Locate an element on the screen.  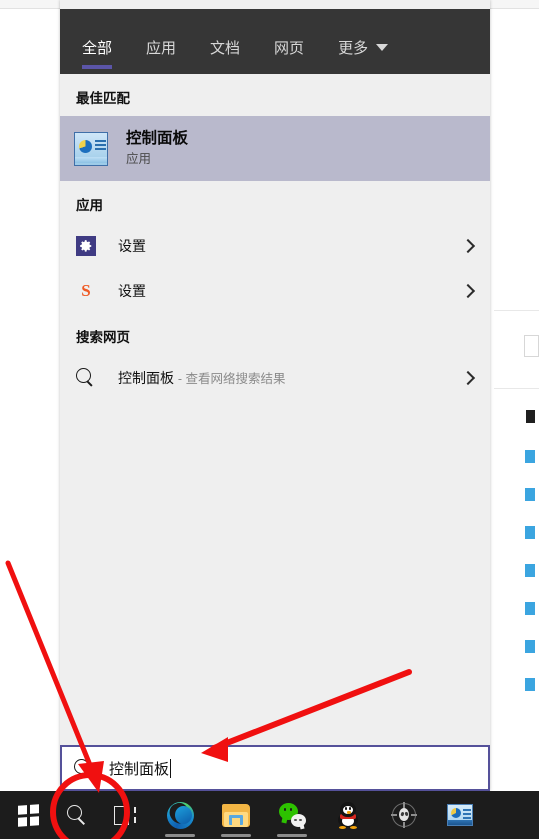
edge-button is located at coordinates (180, 815).